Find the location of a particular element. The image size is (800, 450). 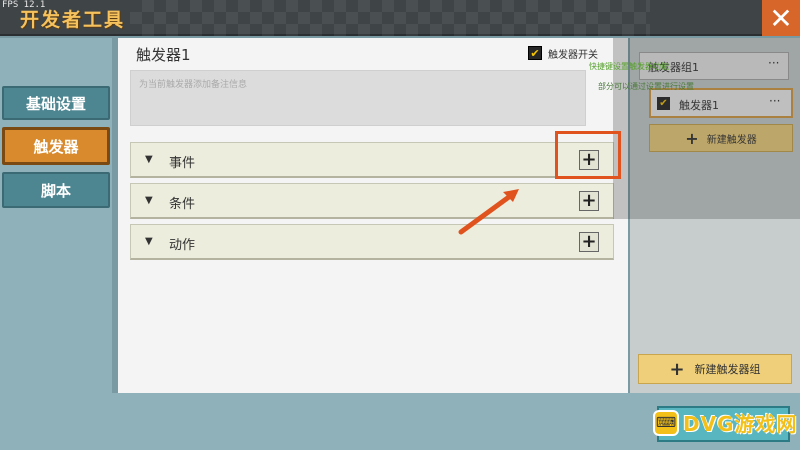

close-icon: ✕ is located at coordinates (781, 18).